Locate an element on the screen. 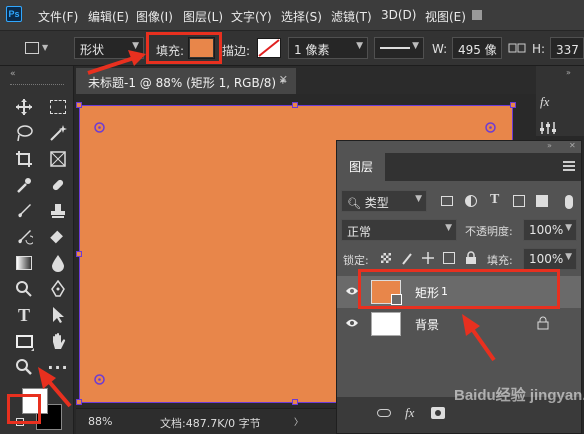  arrow-to-fill-icon is located at coordinates (116, 62).